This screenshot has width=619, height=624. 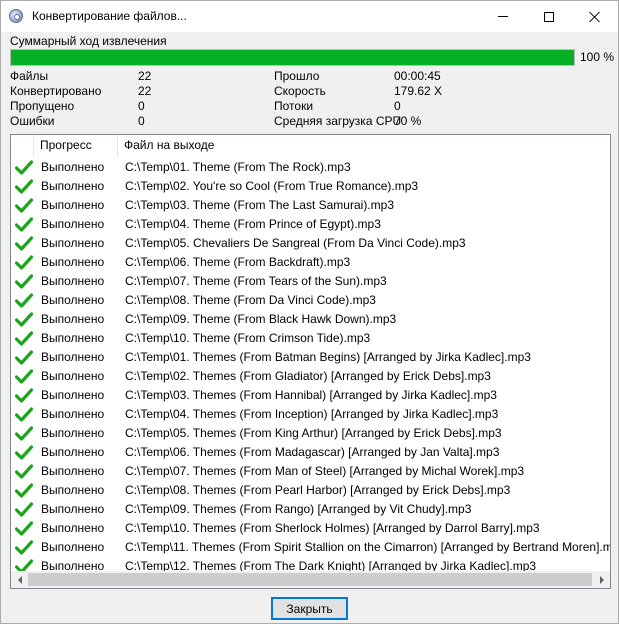 What do you see at coordinates (338, 121) in the screenshot?
I see `cpu-load-label: Средняя загрузка CPU` at bounding box center [338, 121].